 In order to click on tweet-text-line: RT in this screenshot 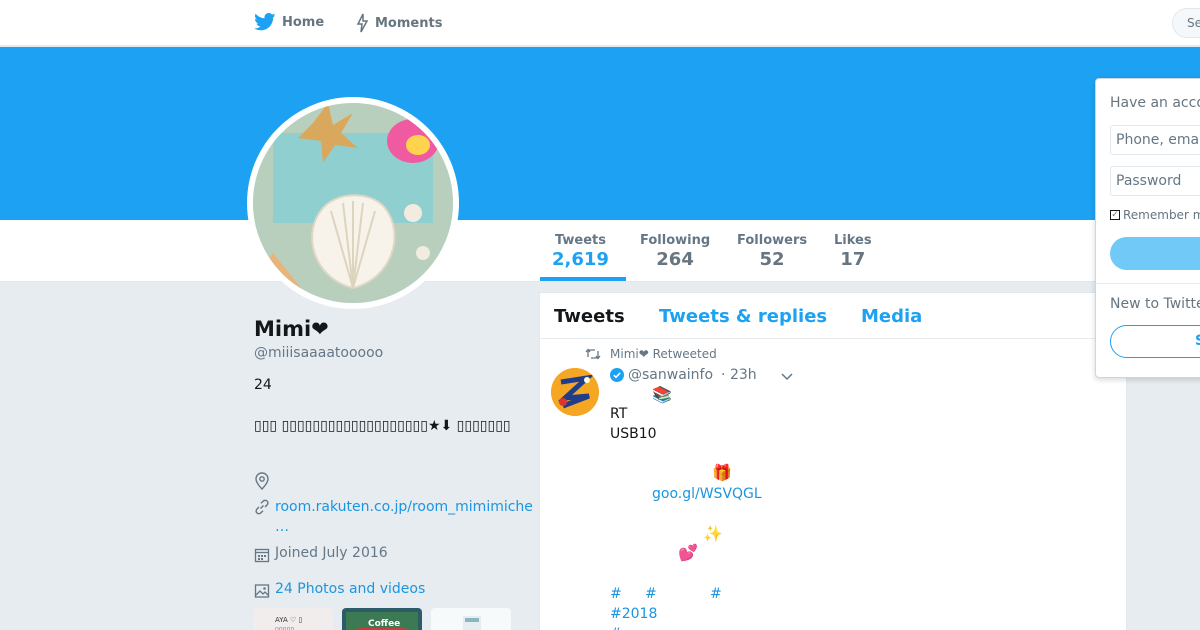, I will do `click(619, 414)`.